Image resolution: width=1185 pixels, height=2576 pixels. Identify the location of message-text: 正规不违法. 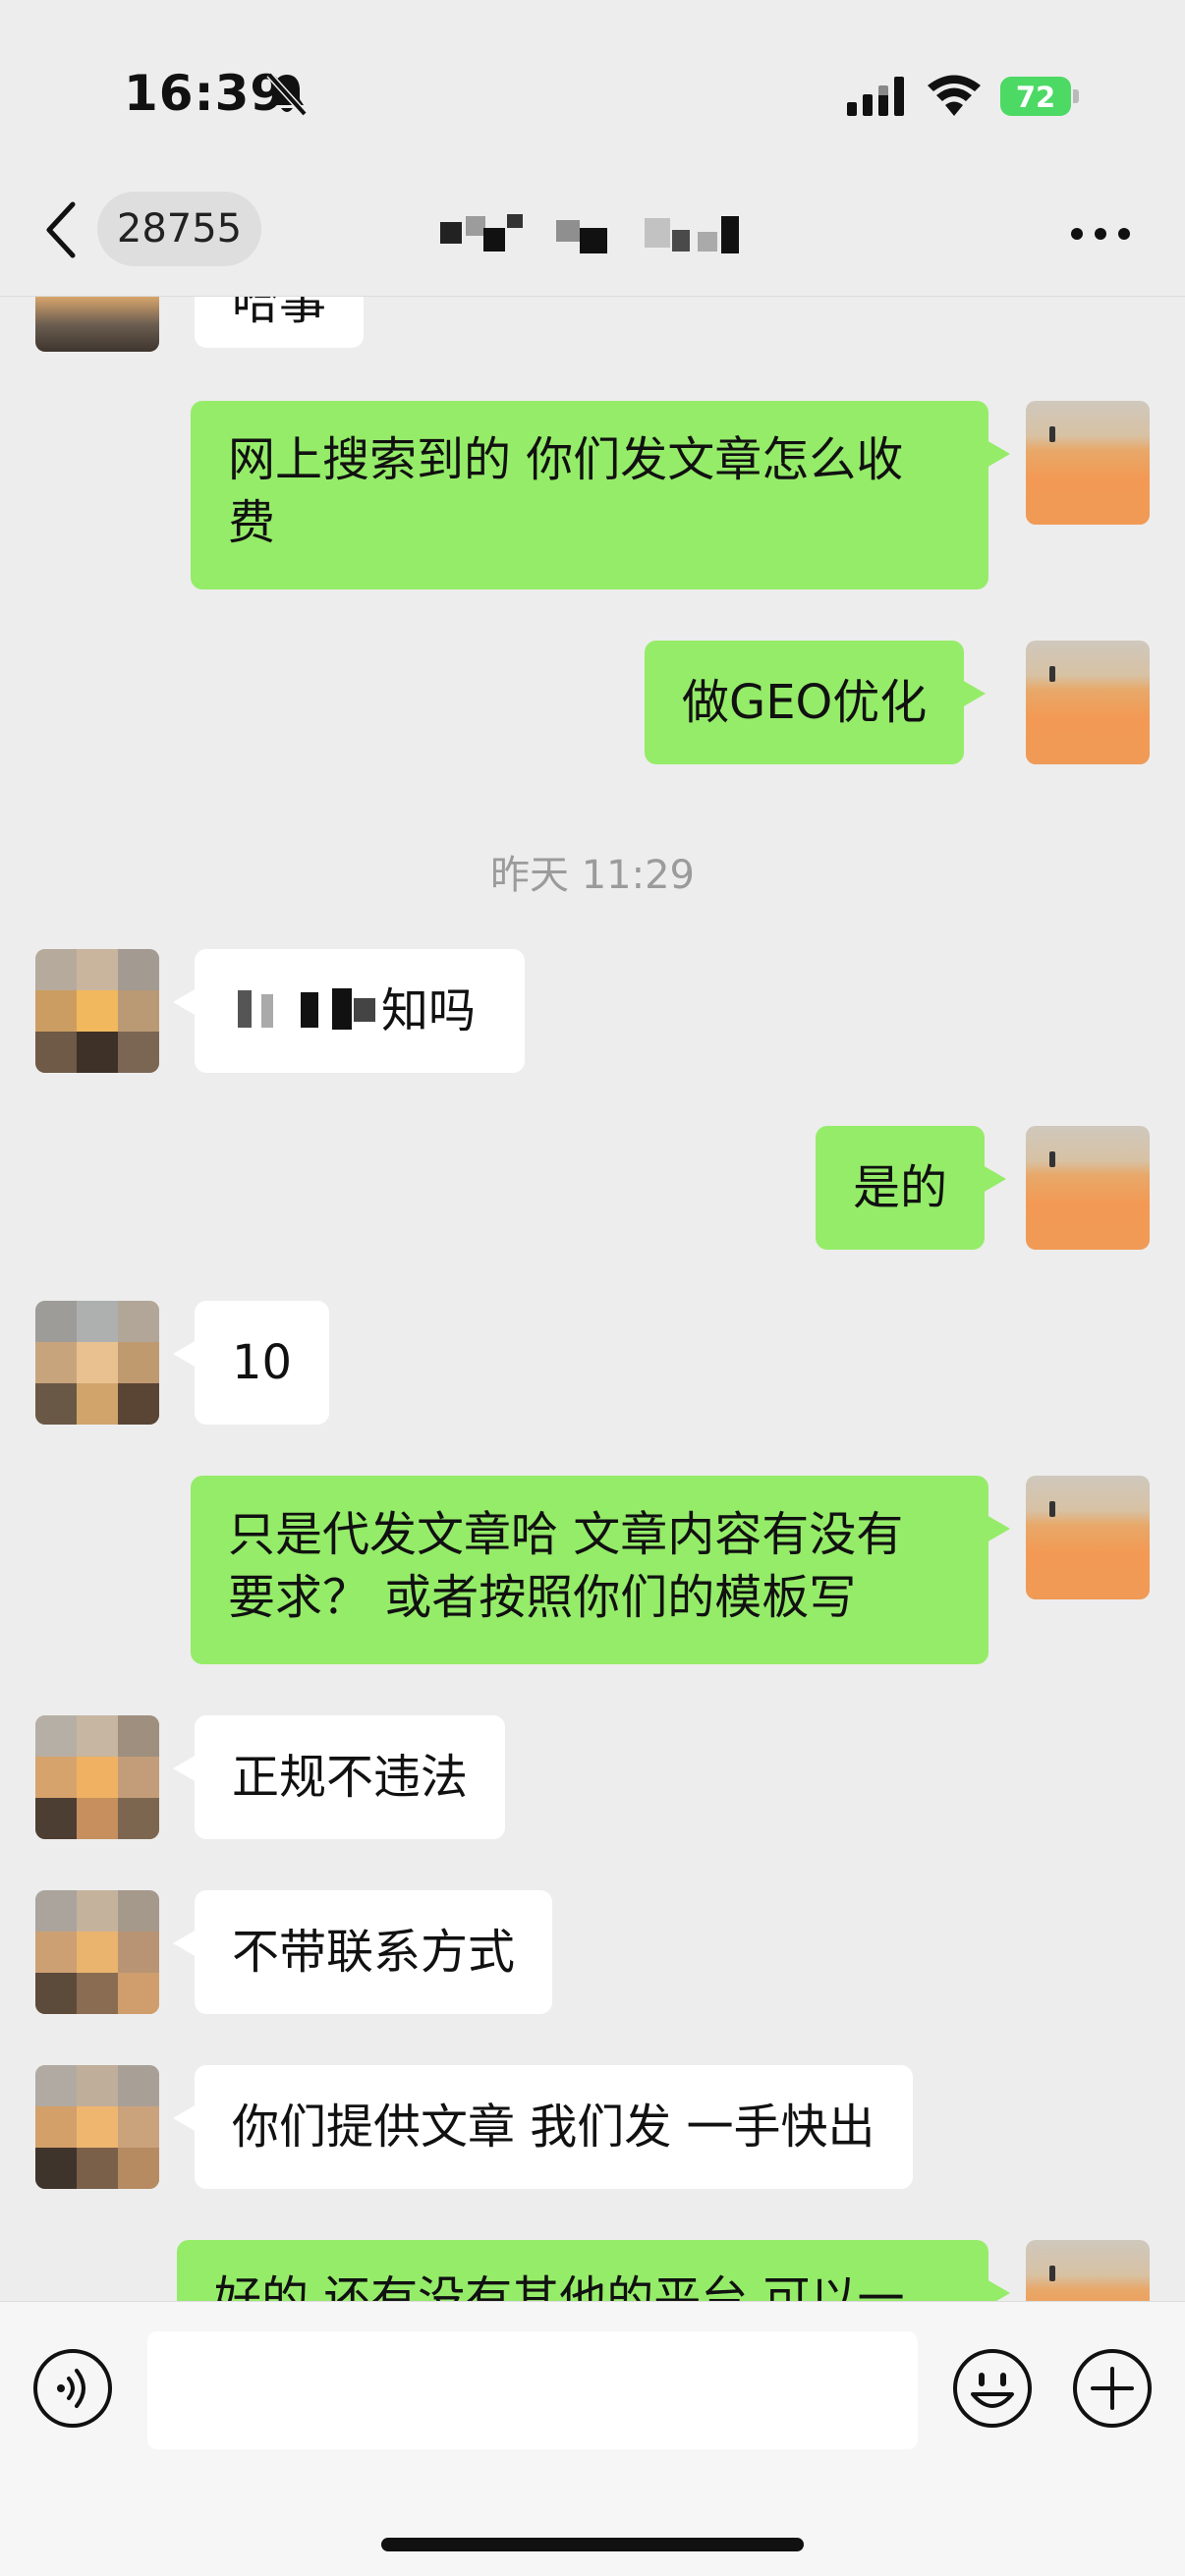
(351, 1777).